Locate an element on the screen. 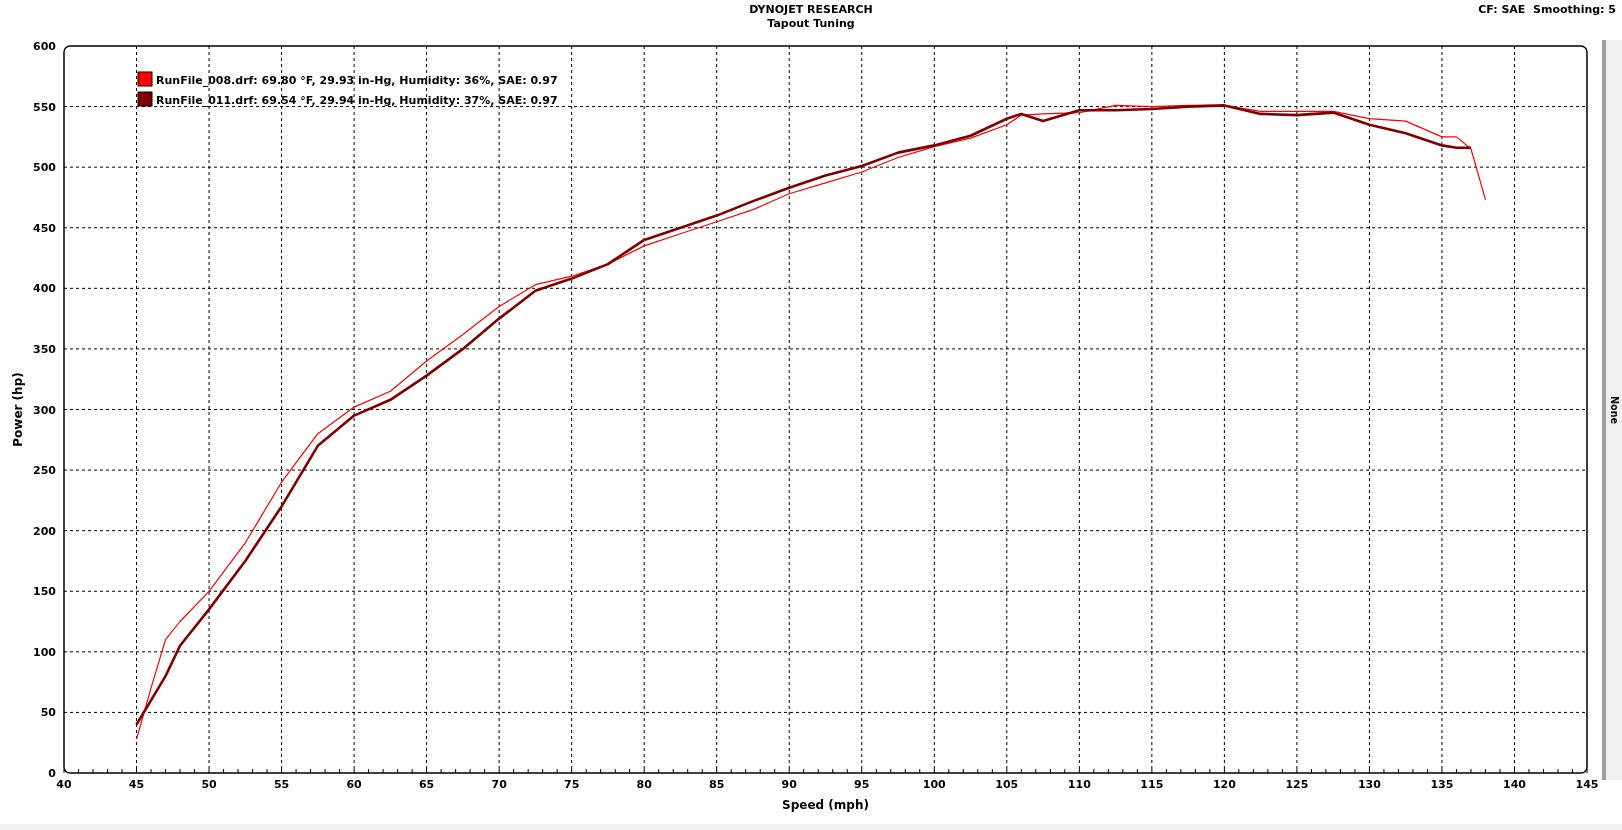 This screenshot has height=830, width=1622. y-tick-label: 400 is located at coordinates (44, 289).